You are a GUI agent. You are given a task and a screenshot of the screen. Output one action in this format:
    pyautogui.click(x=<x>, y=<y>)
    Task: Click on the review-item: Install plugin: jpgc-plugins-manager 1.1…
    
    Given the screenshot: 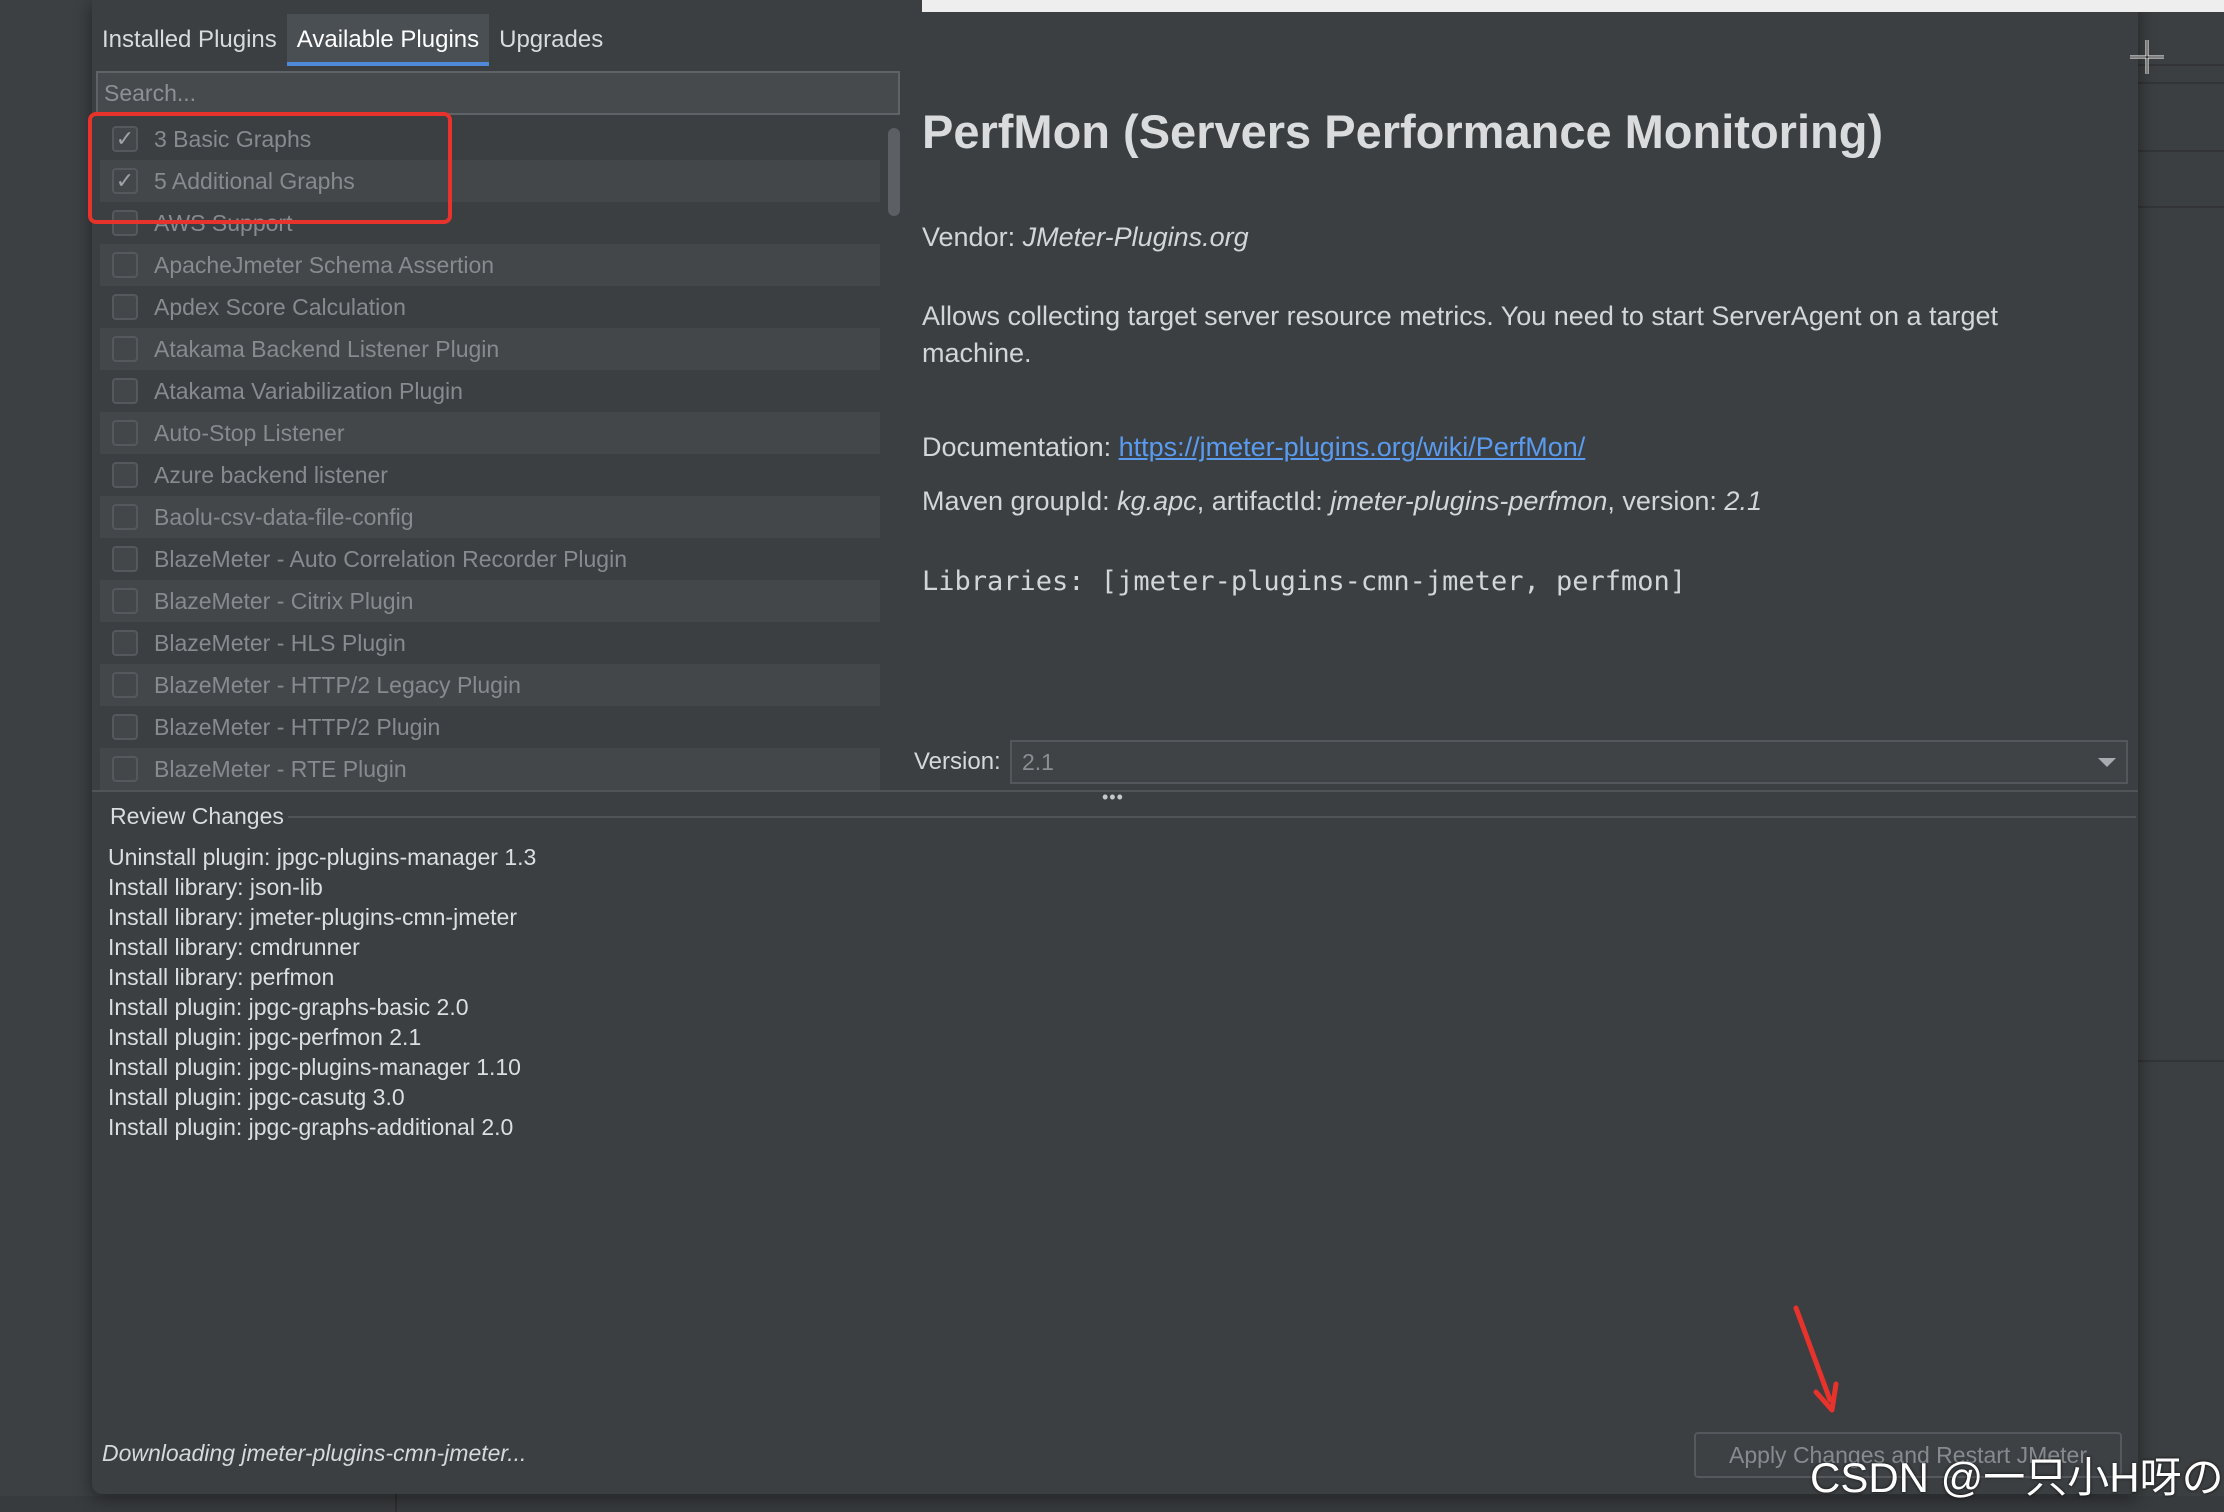 What is the action you would take?
    pyautogui.click(x=314, y=1067)
    